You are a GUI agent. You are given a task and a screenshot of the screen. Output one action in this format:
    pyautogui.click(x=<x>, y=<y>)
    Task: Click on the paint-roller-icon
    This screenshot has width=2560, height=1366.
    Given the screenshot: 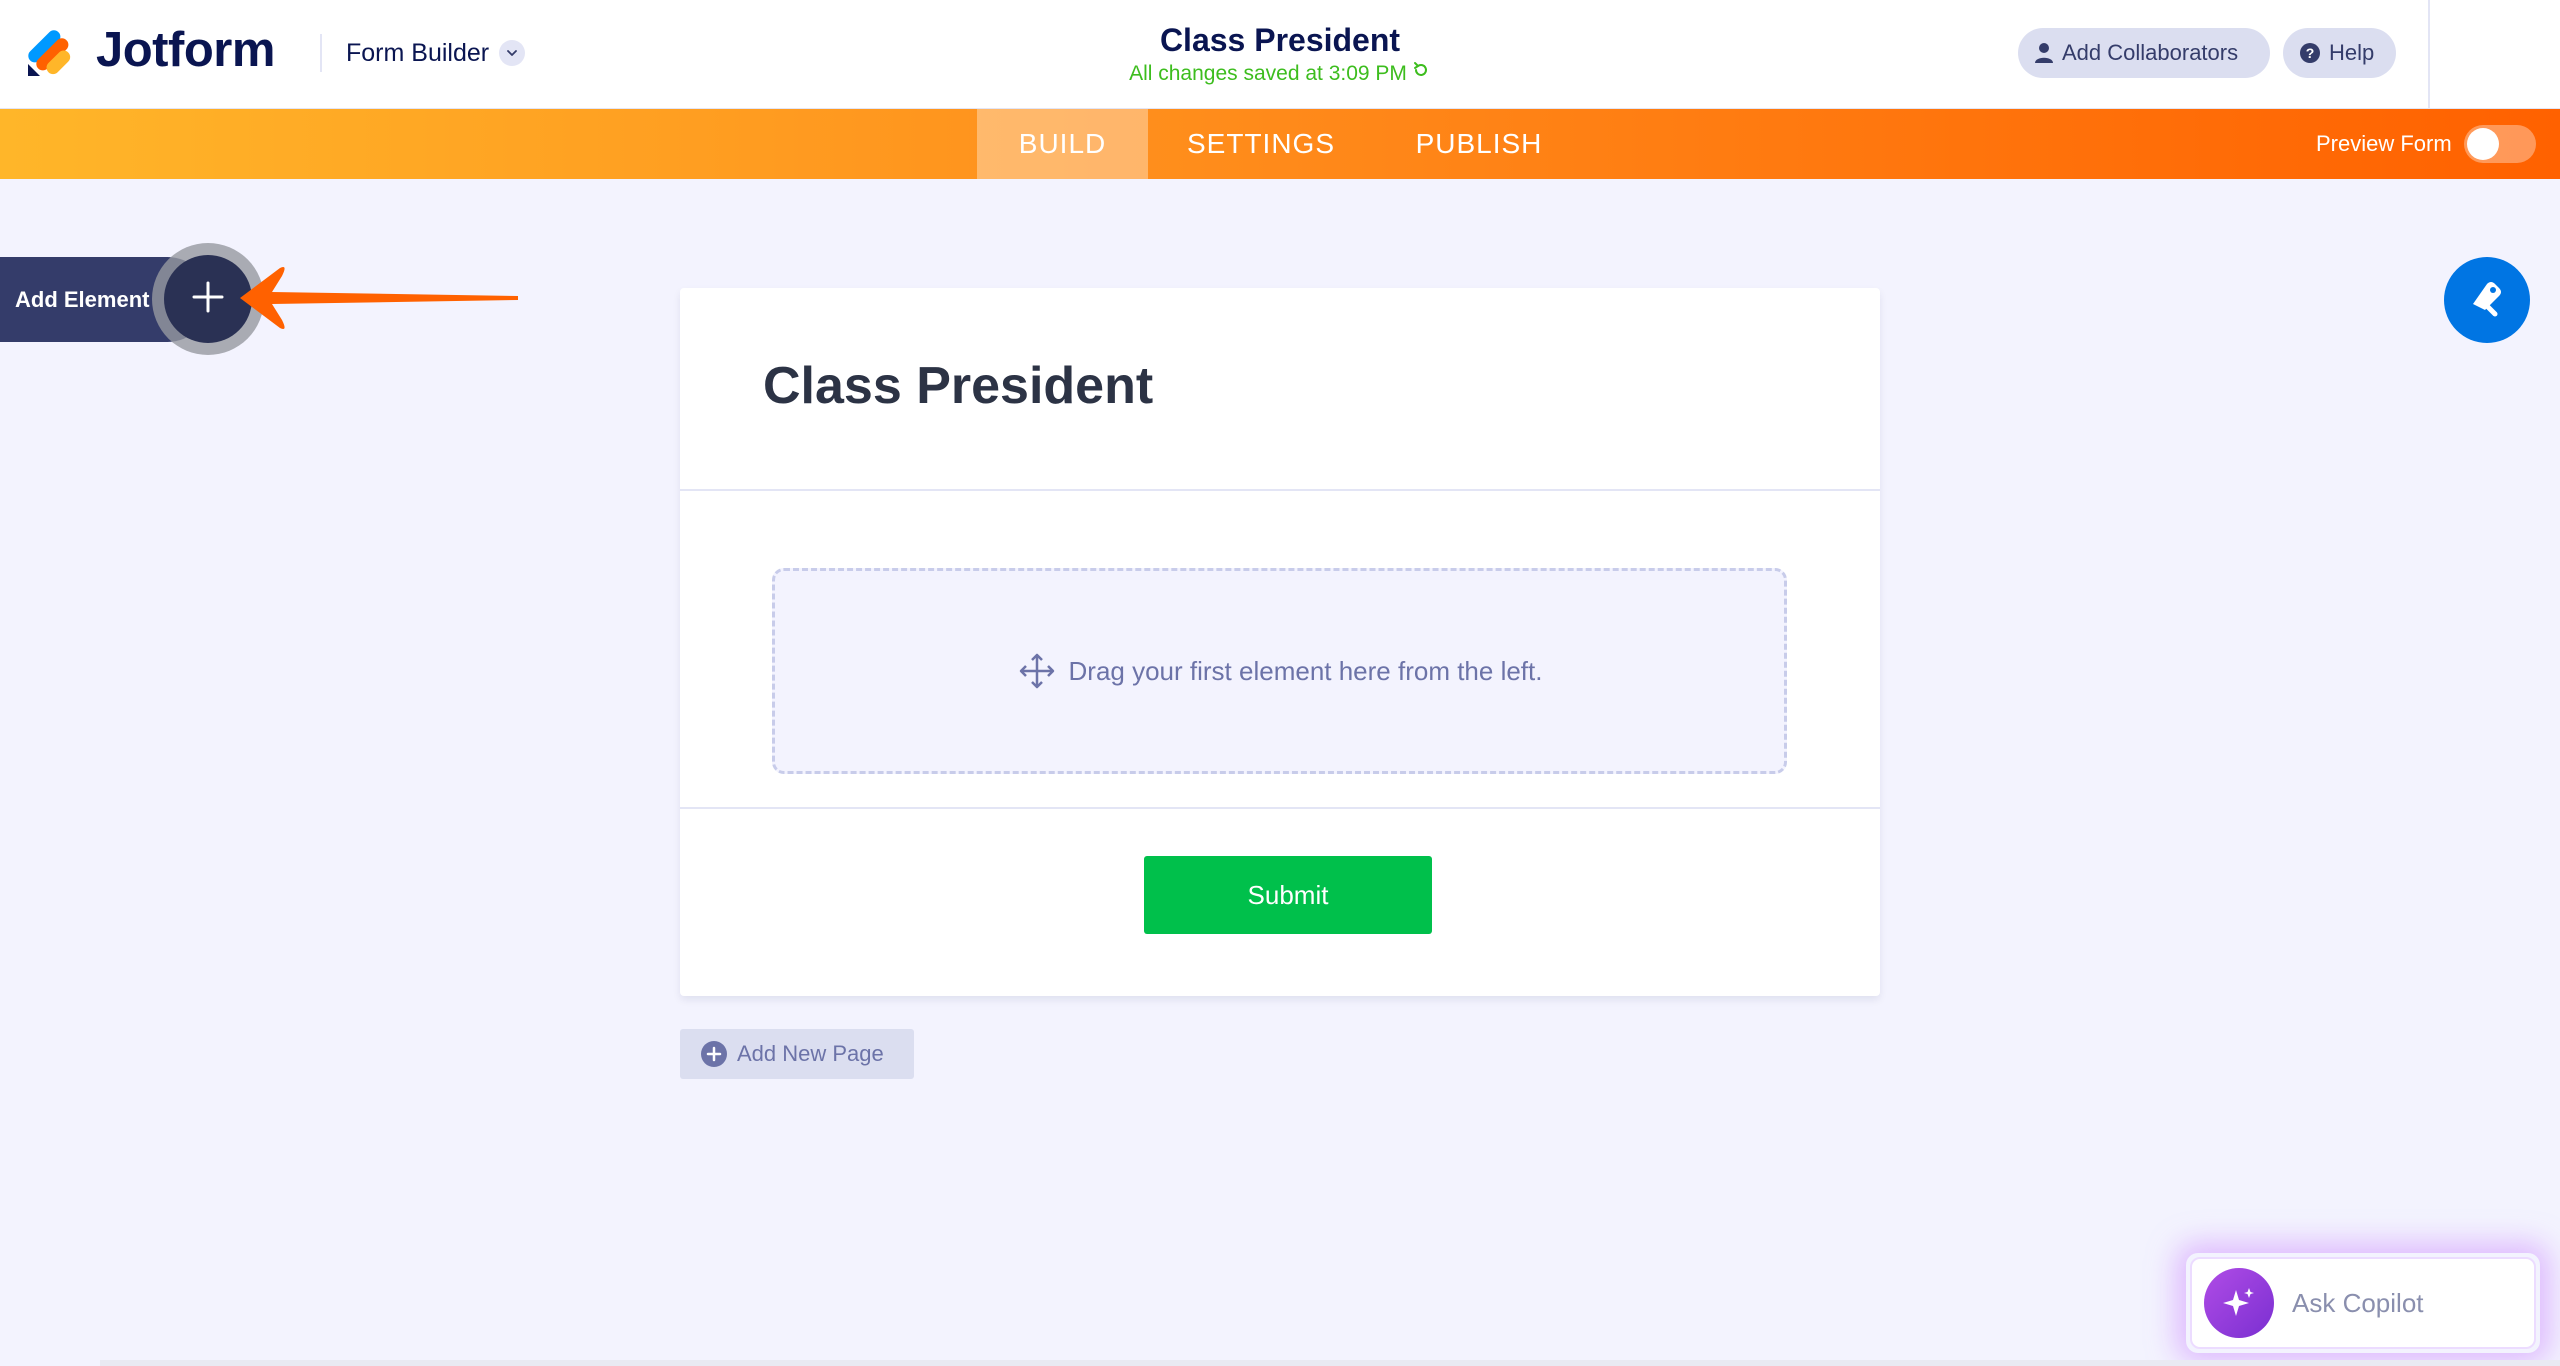 What is the action you would take?
    pyautogui.click(x=2487, y=300)
    